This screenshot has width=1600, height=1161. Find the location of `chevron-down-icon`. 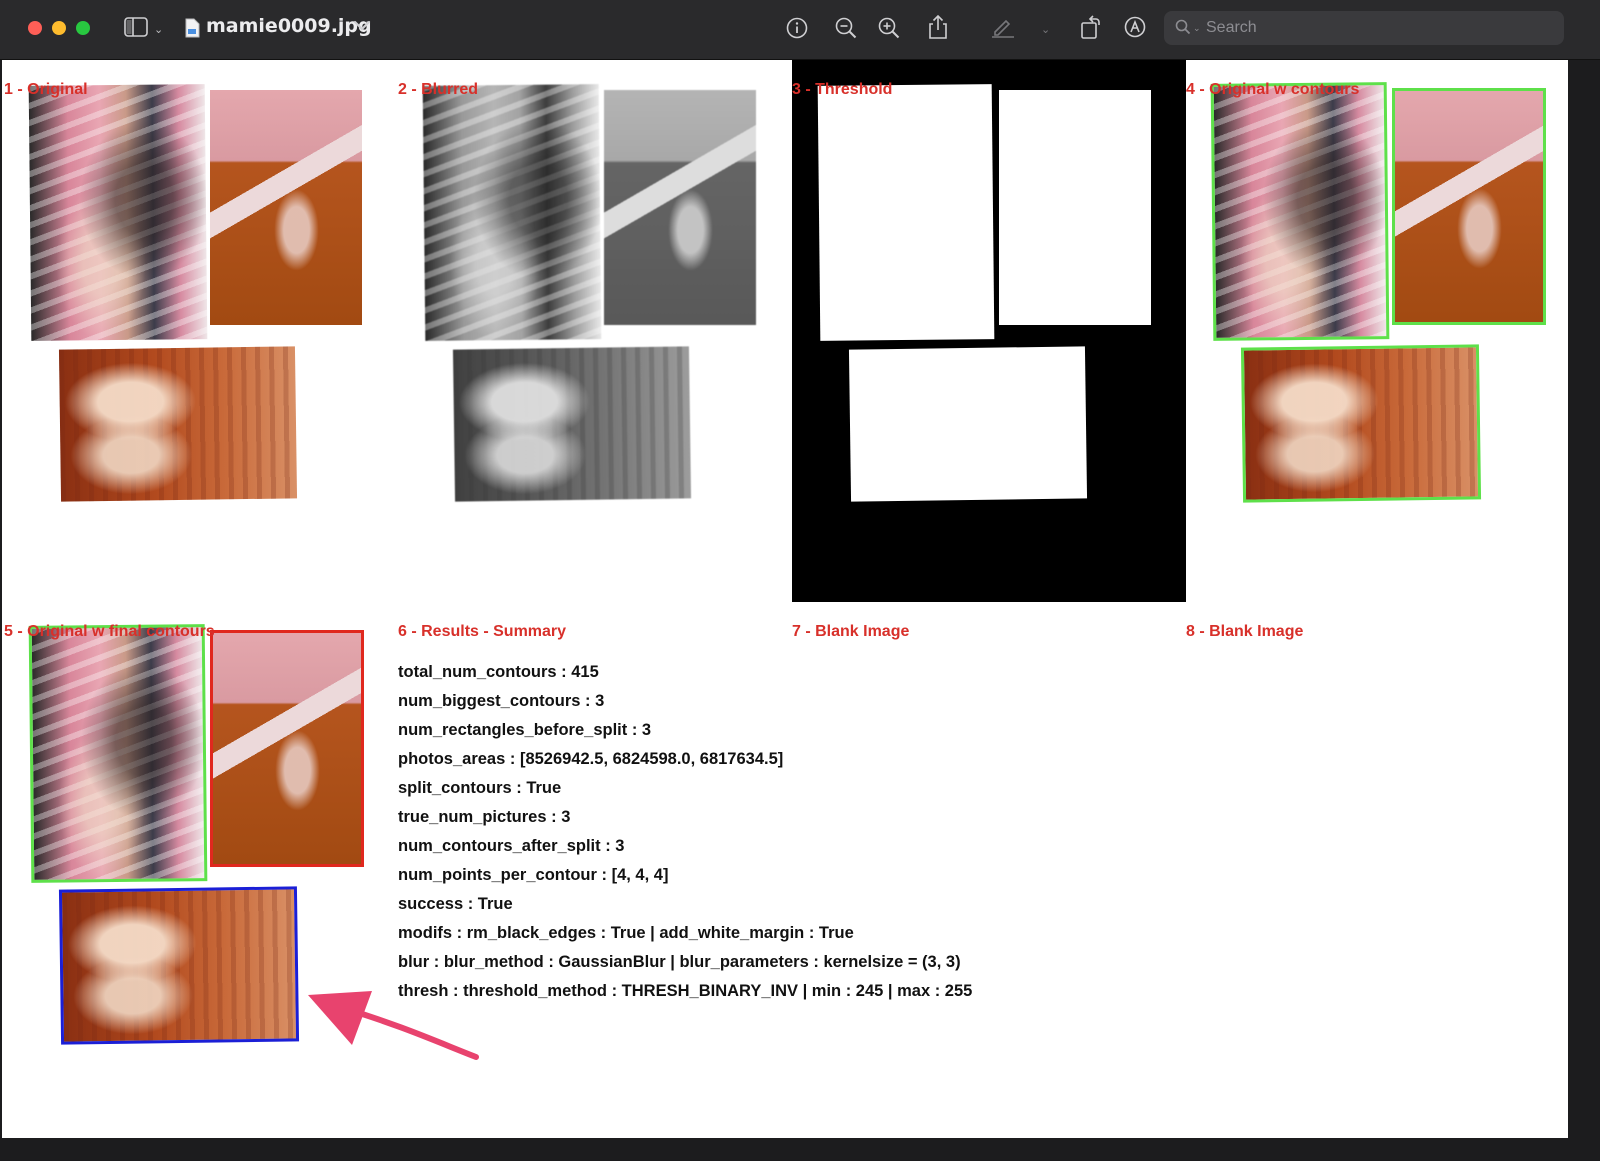

chevron-down-icon is located at coordinates (362, 25).